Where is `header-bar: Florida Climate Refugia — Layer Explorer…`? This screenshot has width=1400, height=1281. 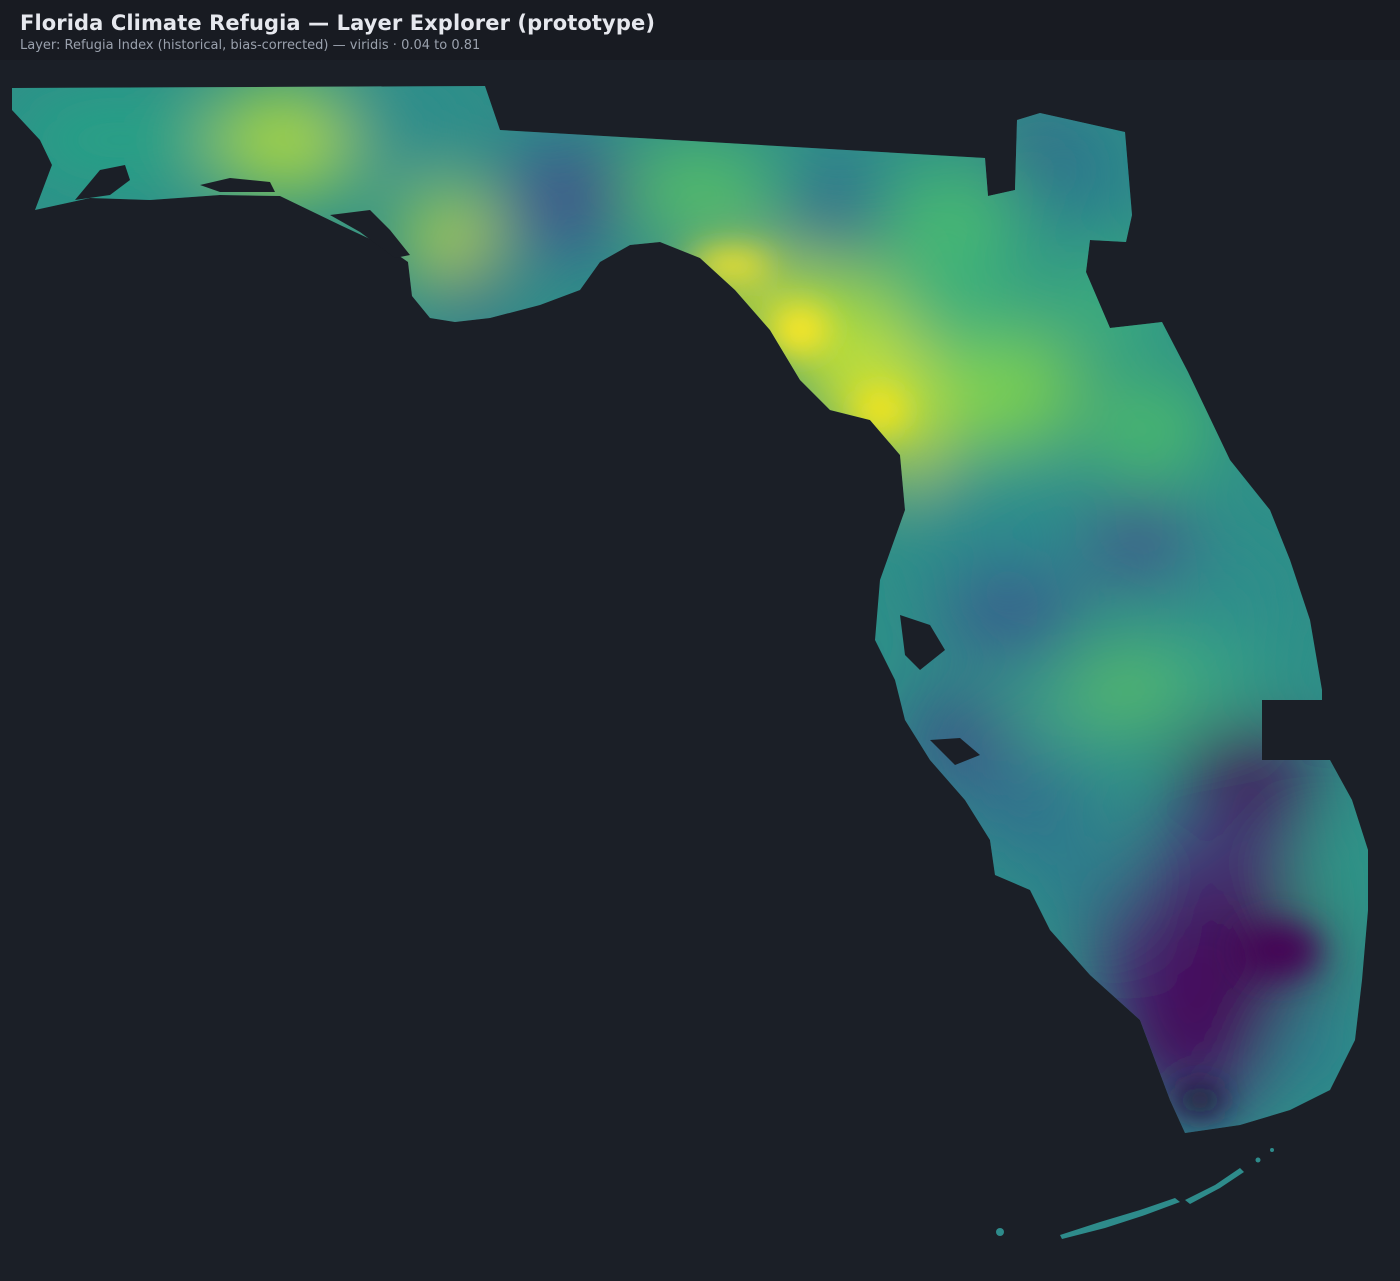 header-bar: Florida Climate Refugia — Layer Explorer… is located at coordinates (700, 30).